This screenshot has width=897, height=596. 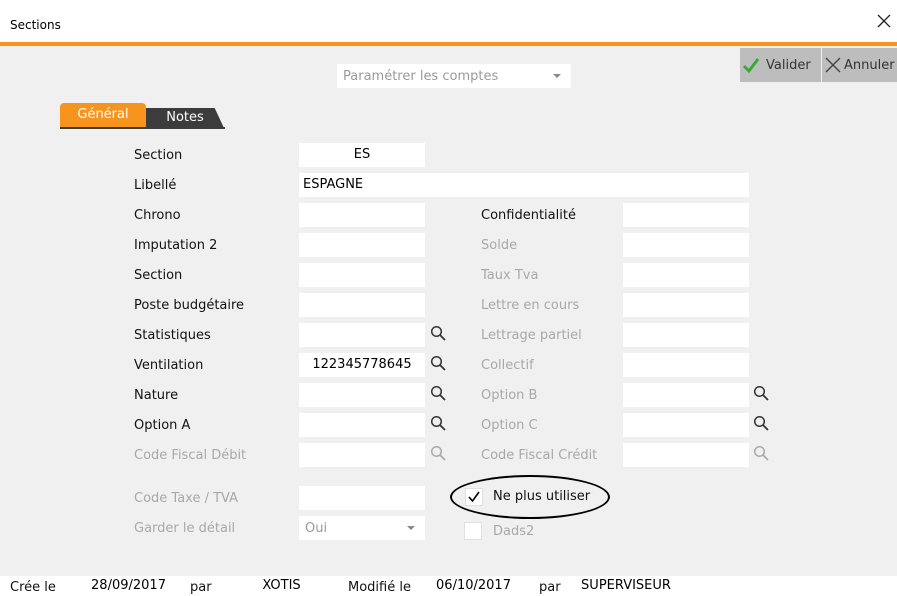 What do you see at coordinates (509, 395) in the screenshot?
I see `option-b-label: Option B` at bounding box center [509, 395].